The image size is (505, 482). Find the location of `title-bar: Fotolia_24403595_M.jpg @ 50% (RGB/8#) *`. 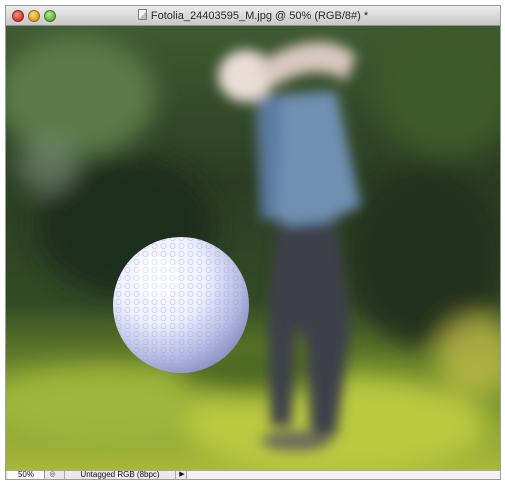

title-bar: Fotolia_24403595_M.jpg @ 50% (RGB/8#) * is located at coordinates (253, 16).